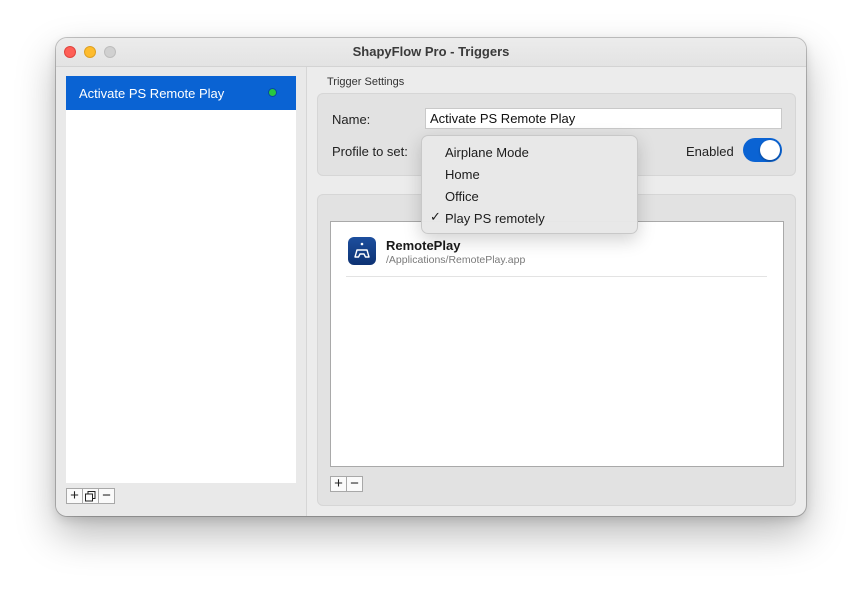 This screenshot has height=590, width=862. I want to click on name-label: Name:, so click(351, 119).